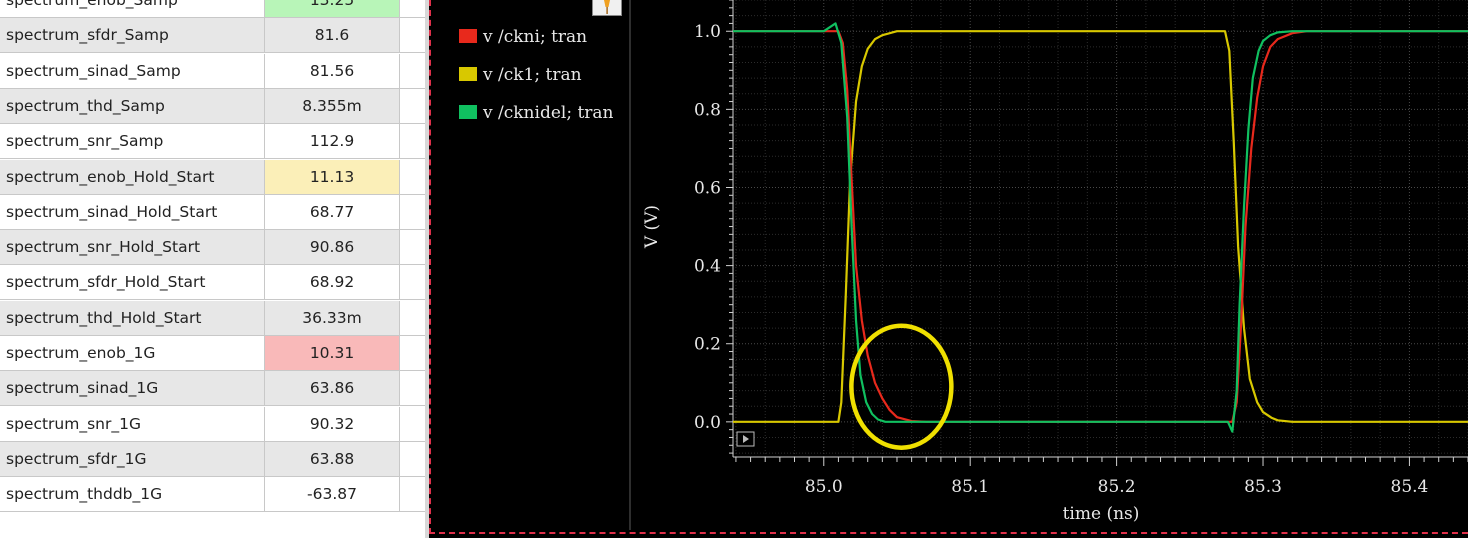 This screenshot has height=538, width=1468. Describe the element at coordinates (332, 8) in the screenshot. I see `output-value-cell: 13.25` at that location.